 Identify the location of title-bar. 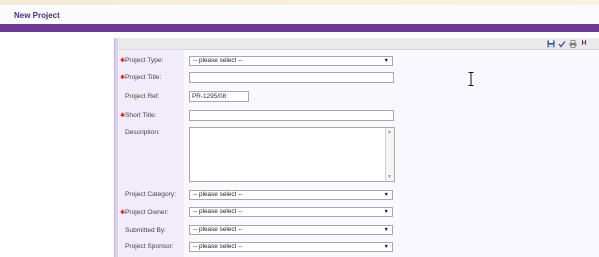
(299, 15).